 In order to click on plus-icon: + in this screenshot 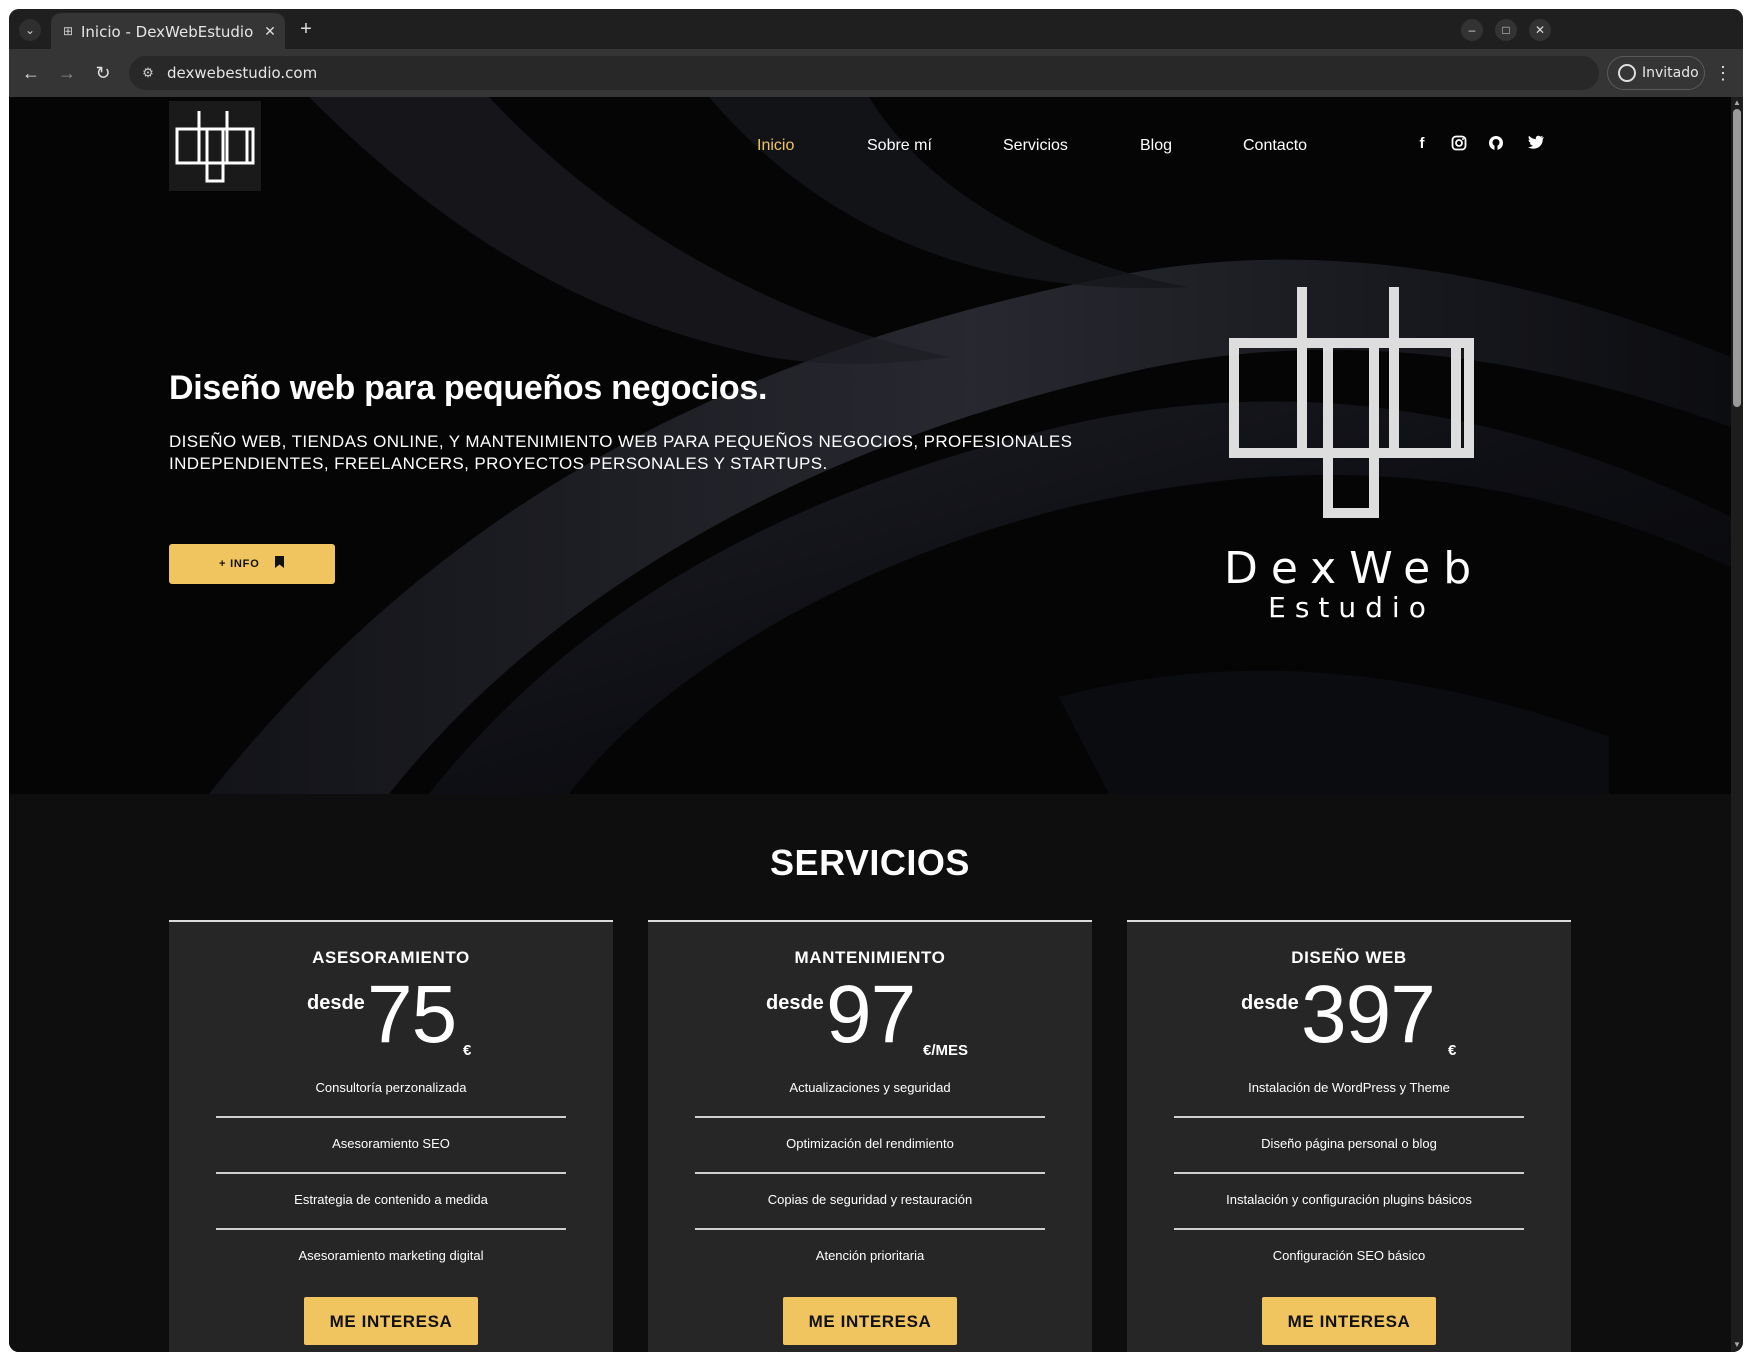, I will do `click(306, 29)`.